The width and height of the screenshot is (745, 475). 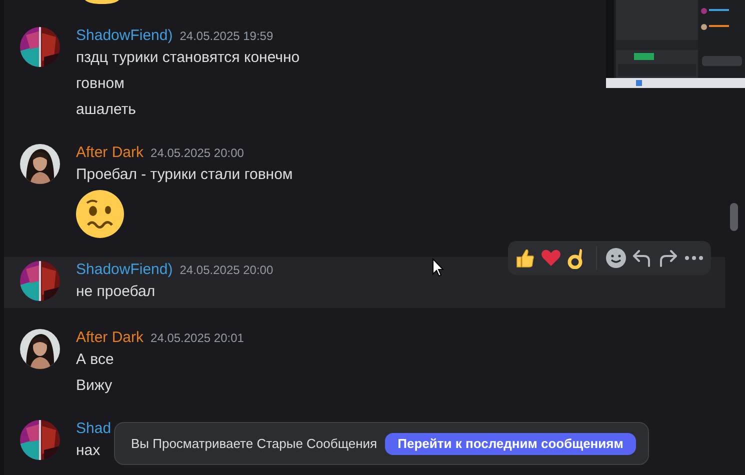 I want to click on forward-icon, so click(x=668, y=258).